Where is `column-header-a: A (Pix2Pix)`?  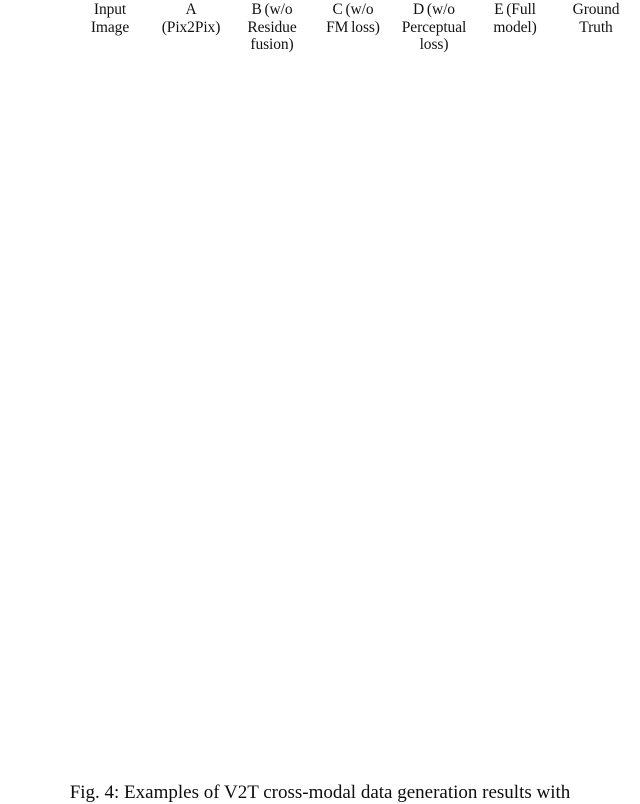
column-header-a: A (Pix2Pix) is located at coordinates (191, 18).